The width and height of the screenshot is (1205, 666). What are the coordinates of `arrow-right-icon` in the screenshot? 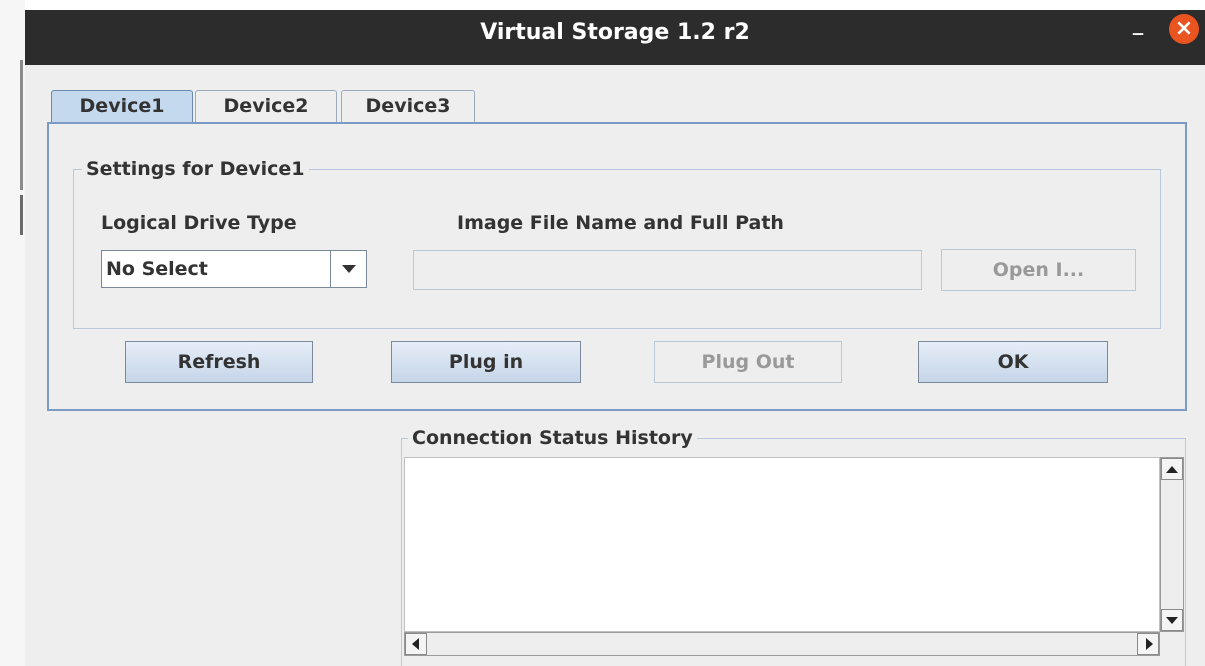 It's located at (1149, 644).